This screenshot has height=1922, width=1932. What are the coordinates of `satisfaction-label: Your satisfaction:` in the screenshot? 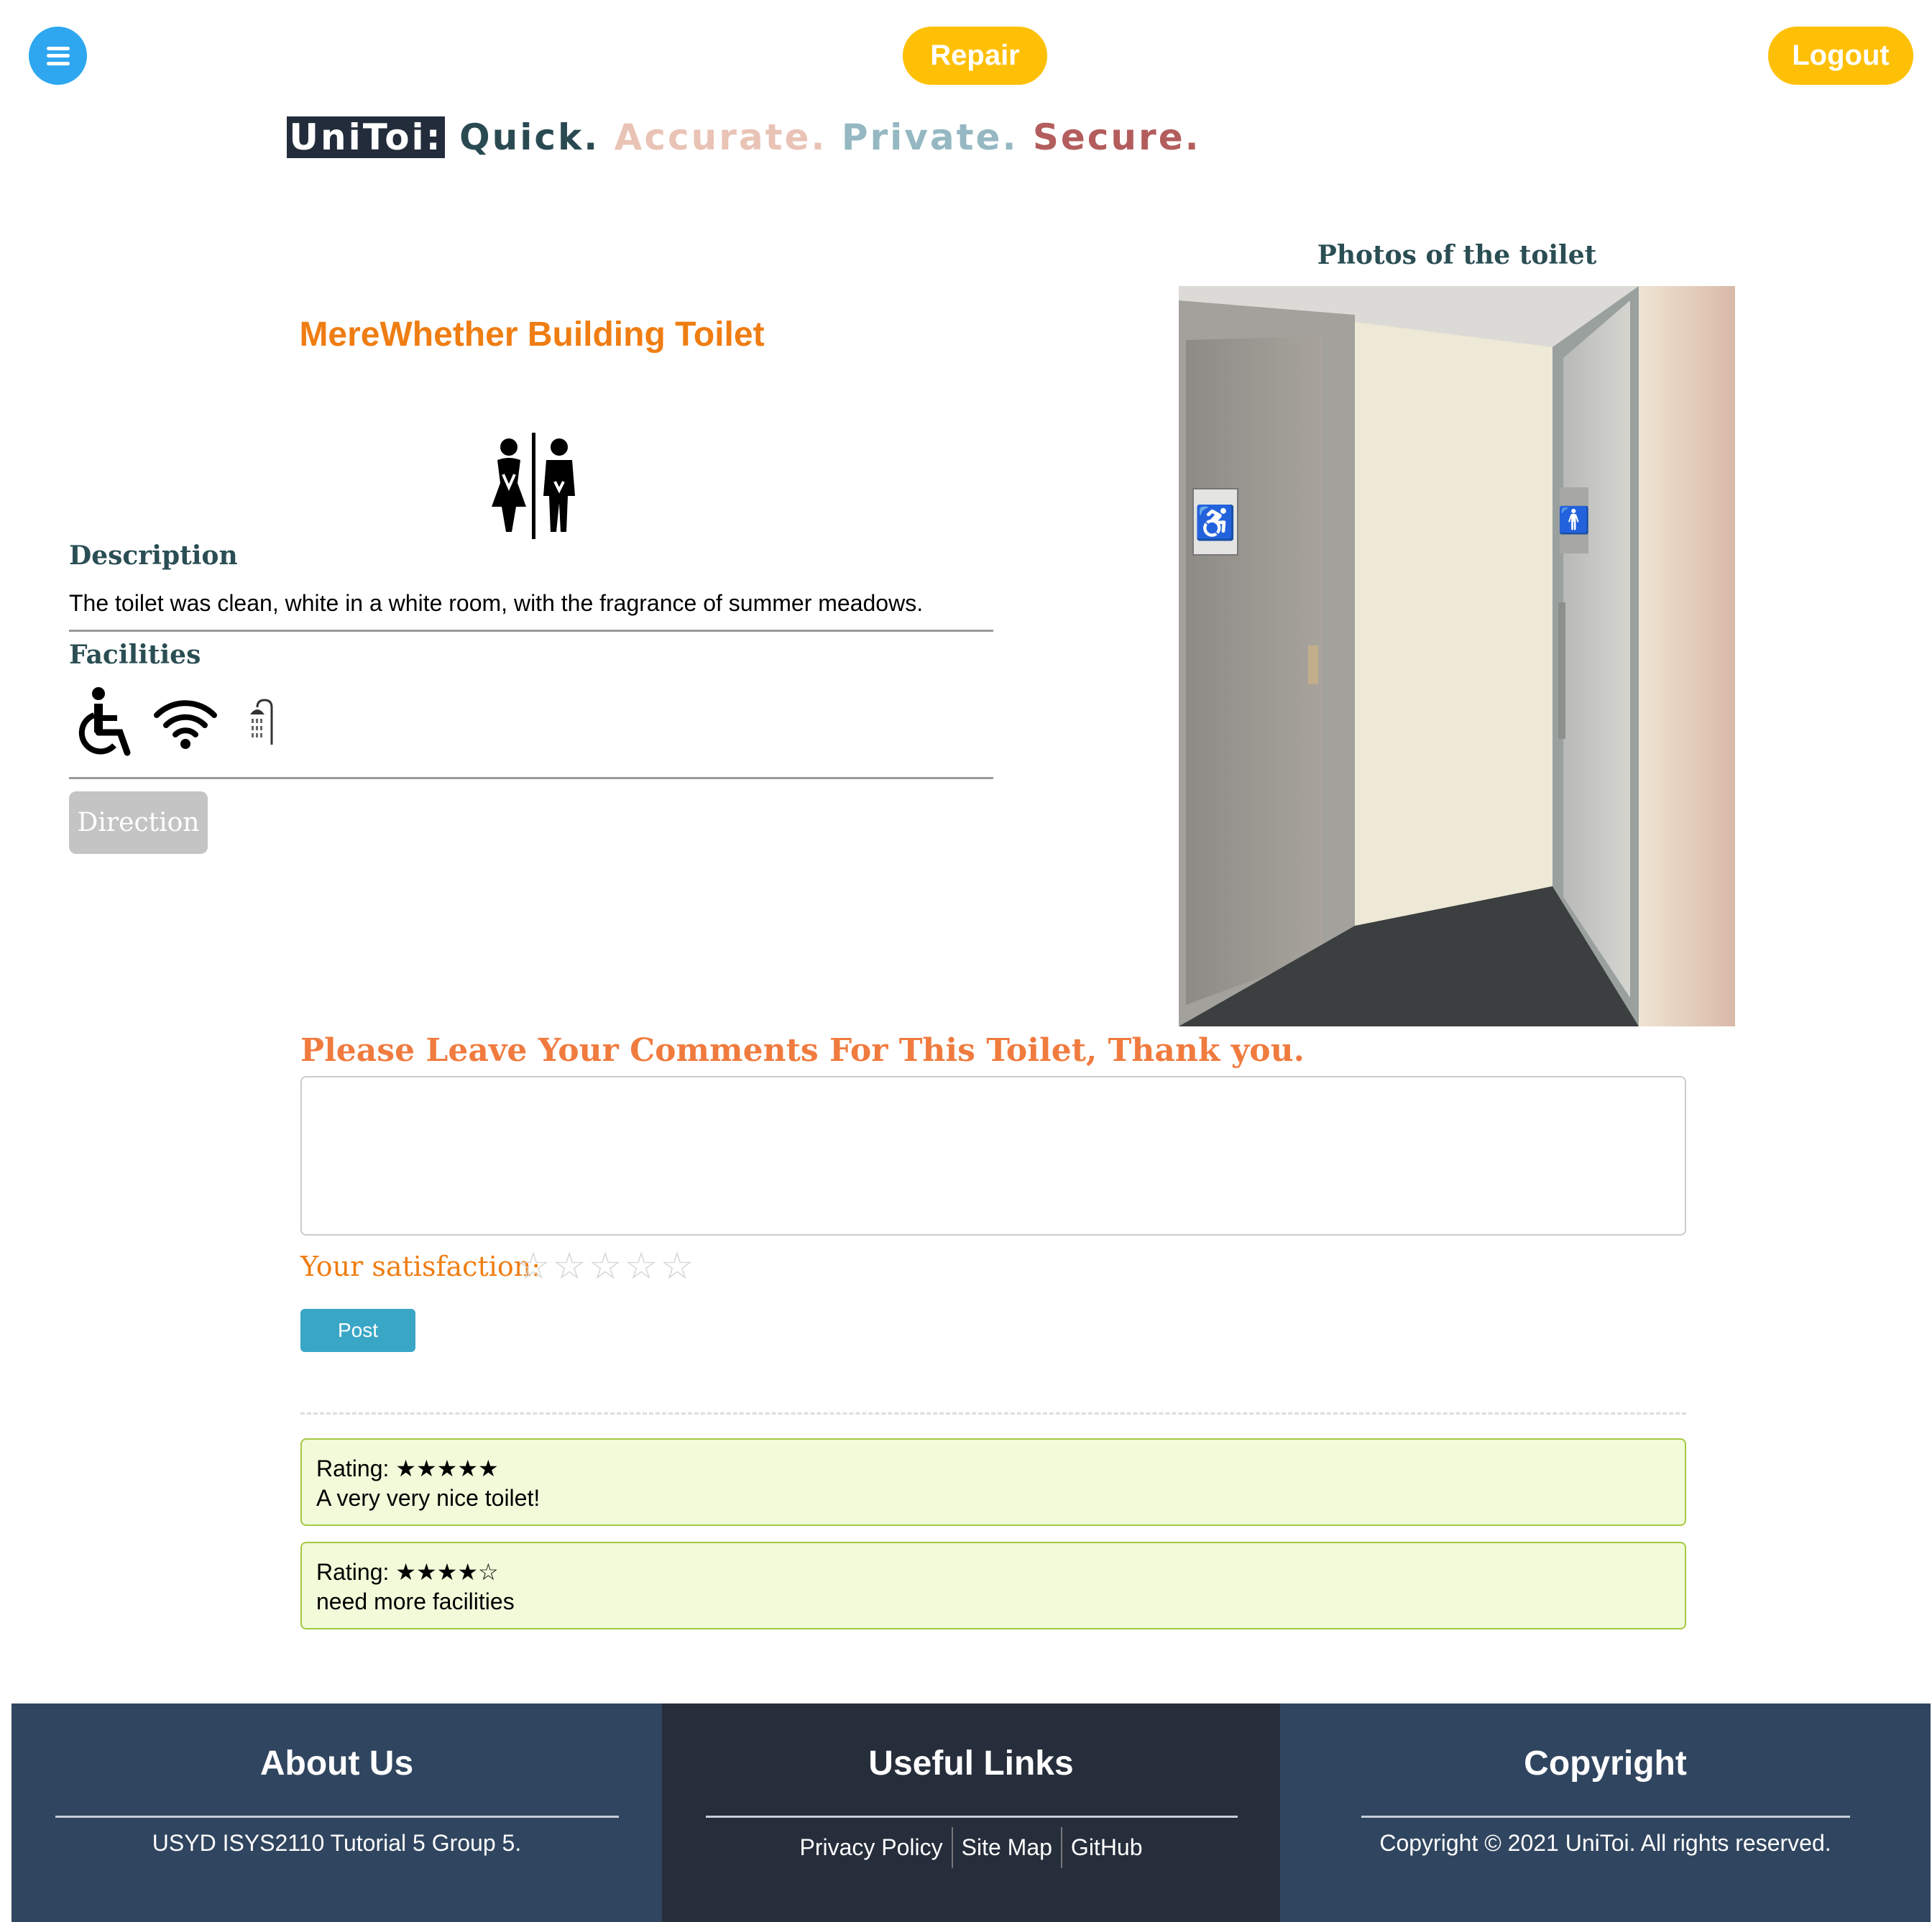 It's located at (420, 1266).